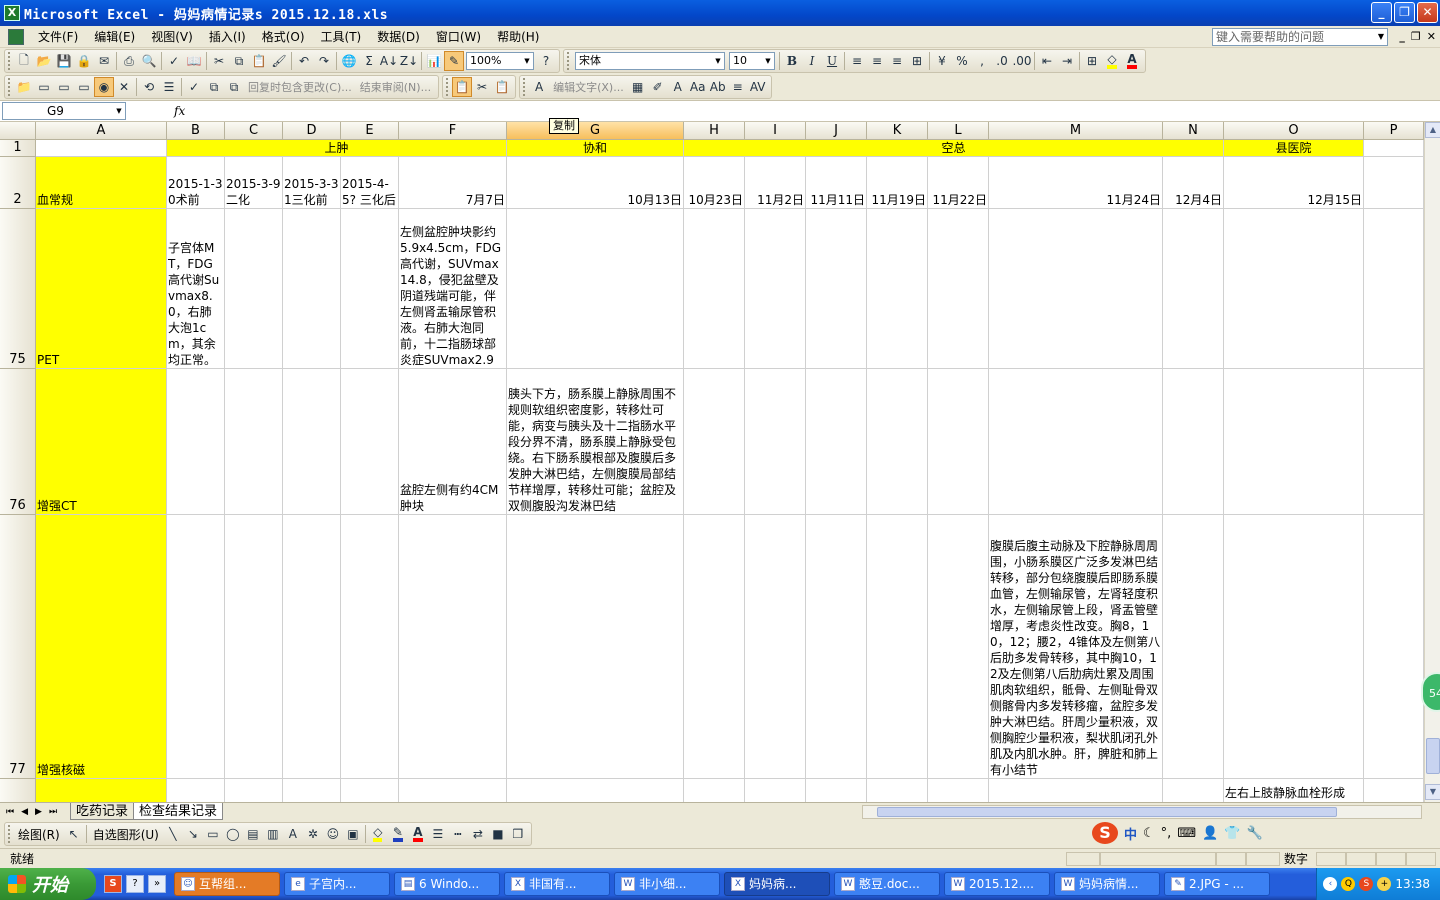  What do you see at coordinates (196, 183) in the screenshot?
I see `cell-b2: 2015-1-30术前` at bounding box center [196, 183].